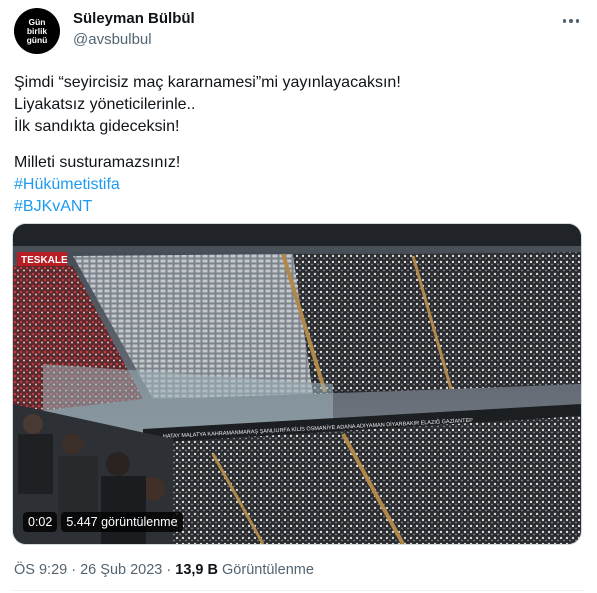 This screenshot has width=597, height=593. Describe the element at coordinates (40, 570) in the screenshot. I see `tweet-time: ÖS 9:29` at that location.